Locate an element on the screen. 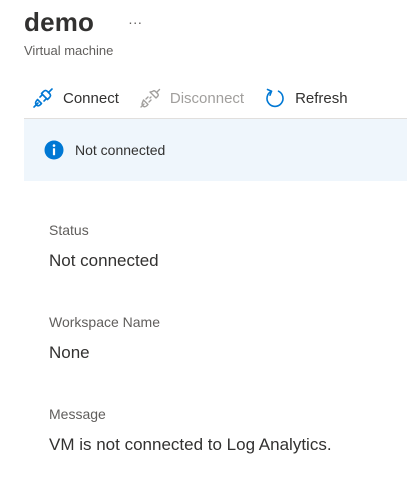 This screenshot has width=407, height=498. message-label: Message is located at coordinates (77, 414).